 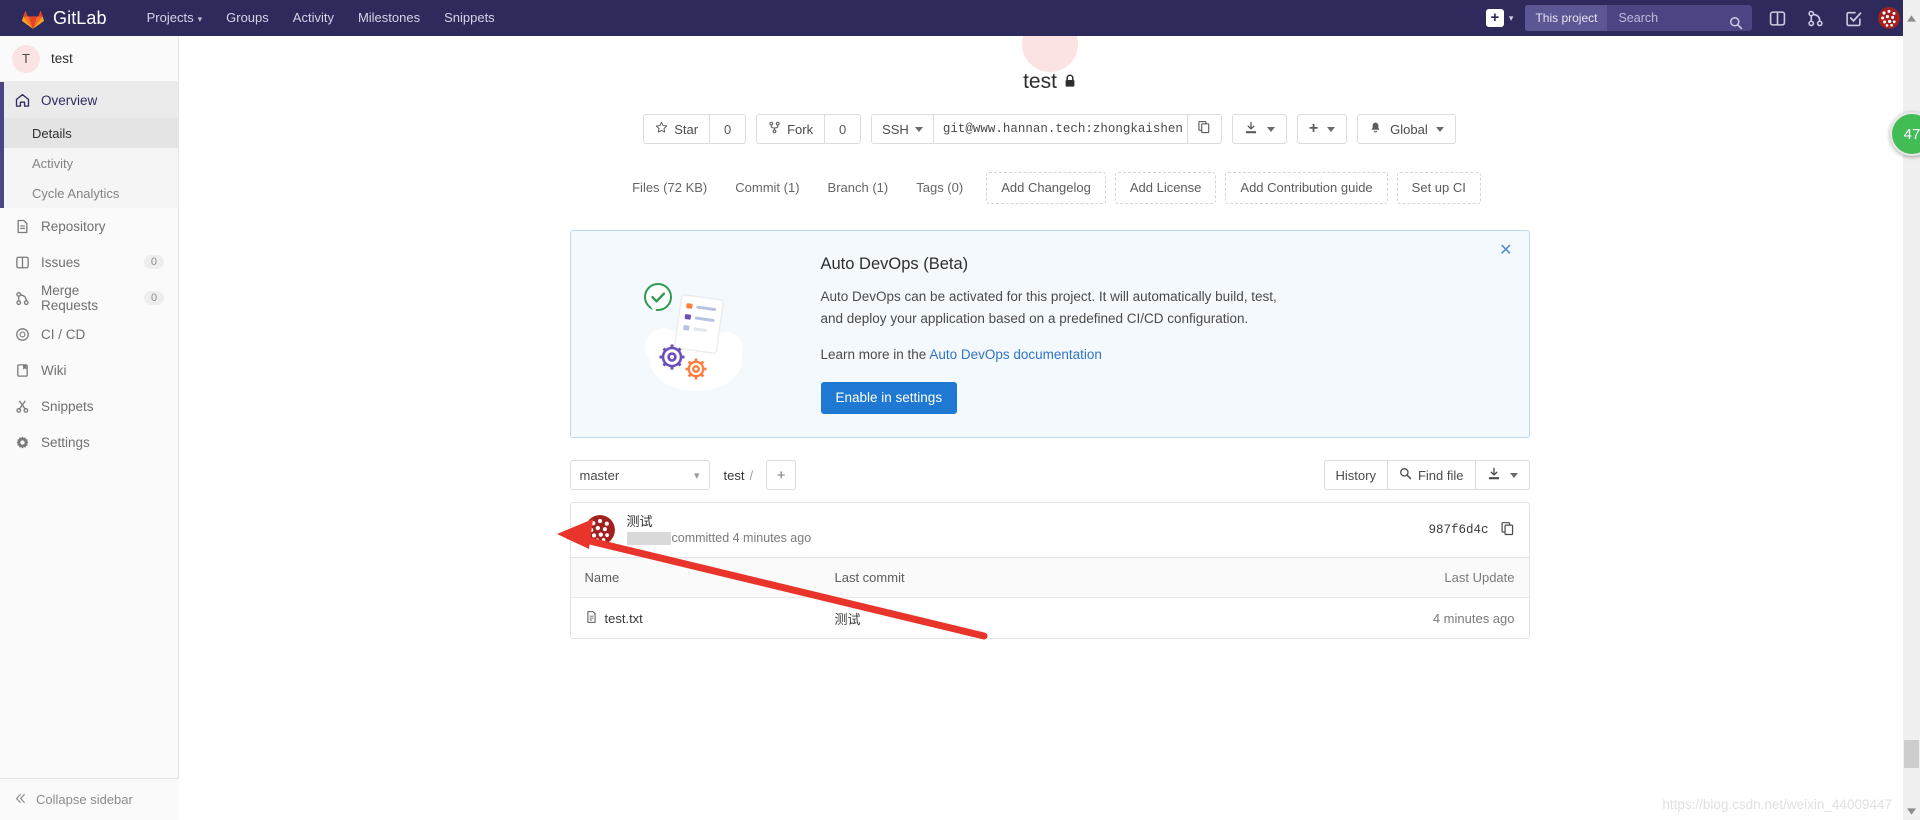 What do you see at coordinates (902, 129) in the screenshot?
I see `clone-protocol-dropdown: SSH` at bounding box center [902, 129].